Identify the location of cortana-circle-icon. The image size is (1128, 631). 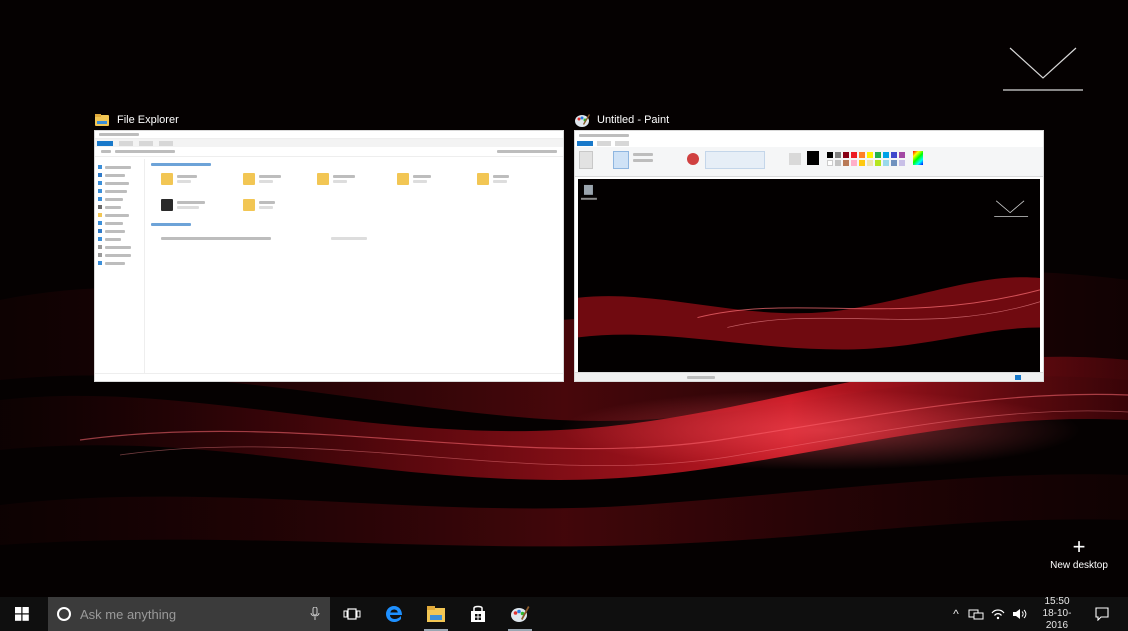
(64, 614).